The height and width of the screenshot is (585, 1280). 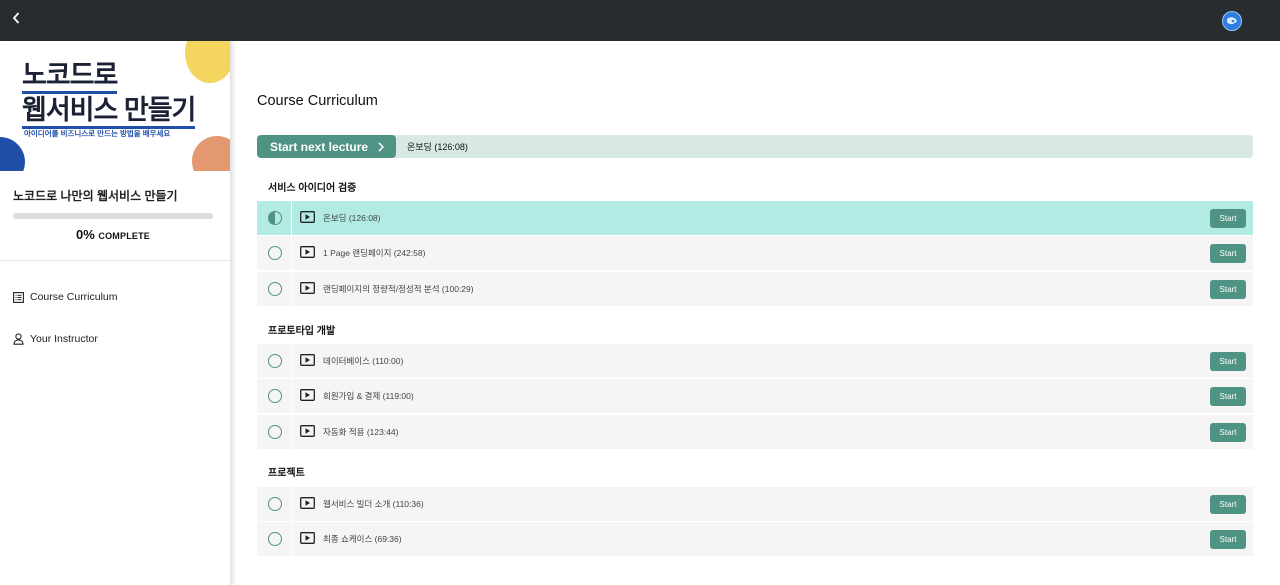 What do you see at coordinates (755, 289) in the screenshot?
I see `lecture-row: 랜딩페이지의 정량적/정성적 분석 (100:29) Start` at bounding box center [755, 289].